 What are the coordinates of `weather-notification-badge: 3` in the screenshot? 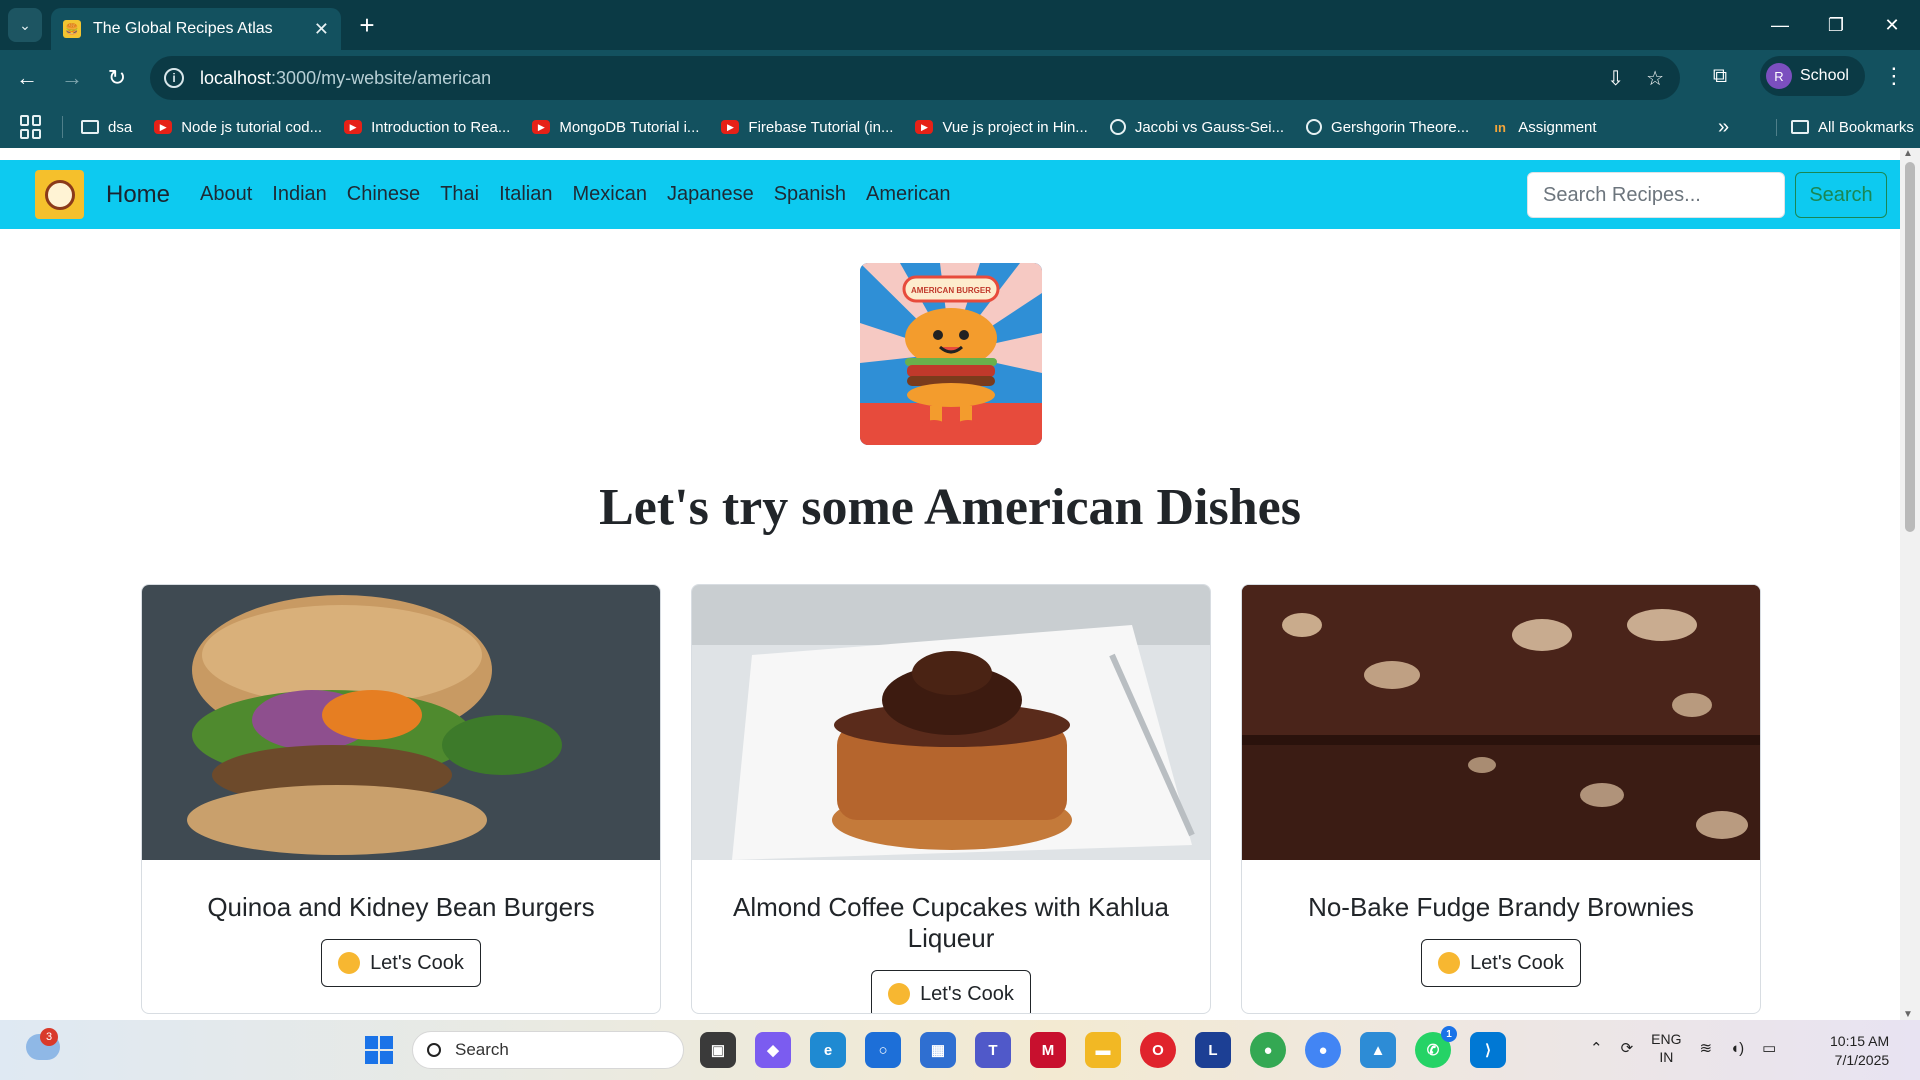 It's located at (49, 1037).